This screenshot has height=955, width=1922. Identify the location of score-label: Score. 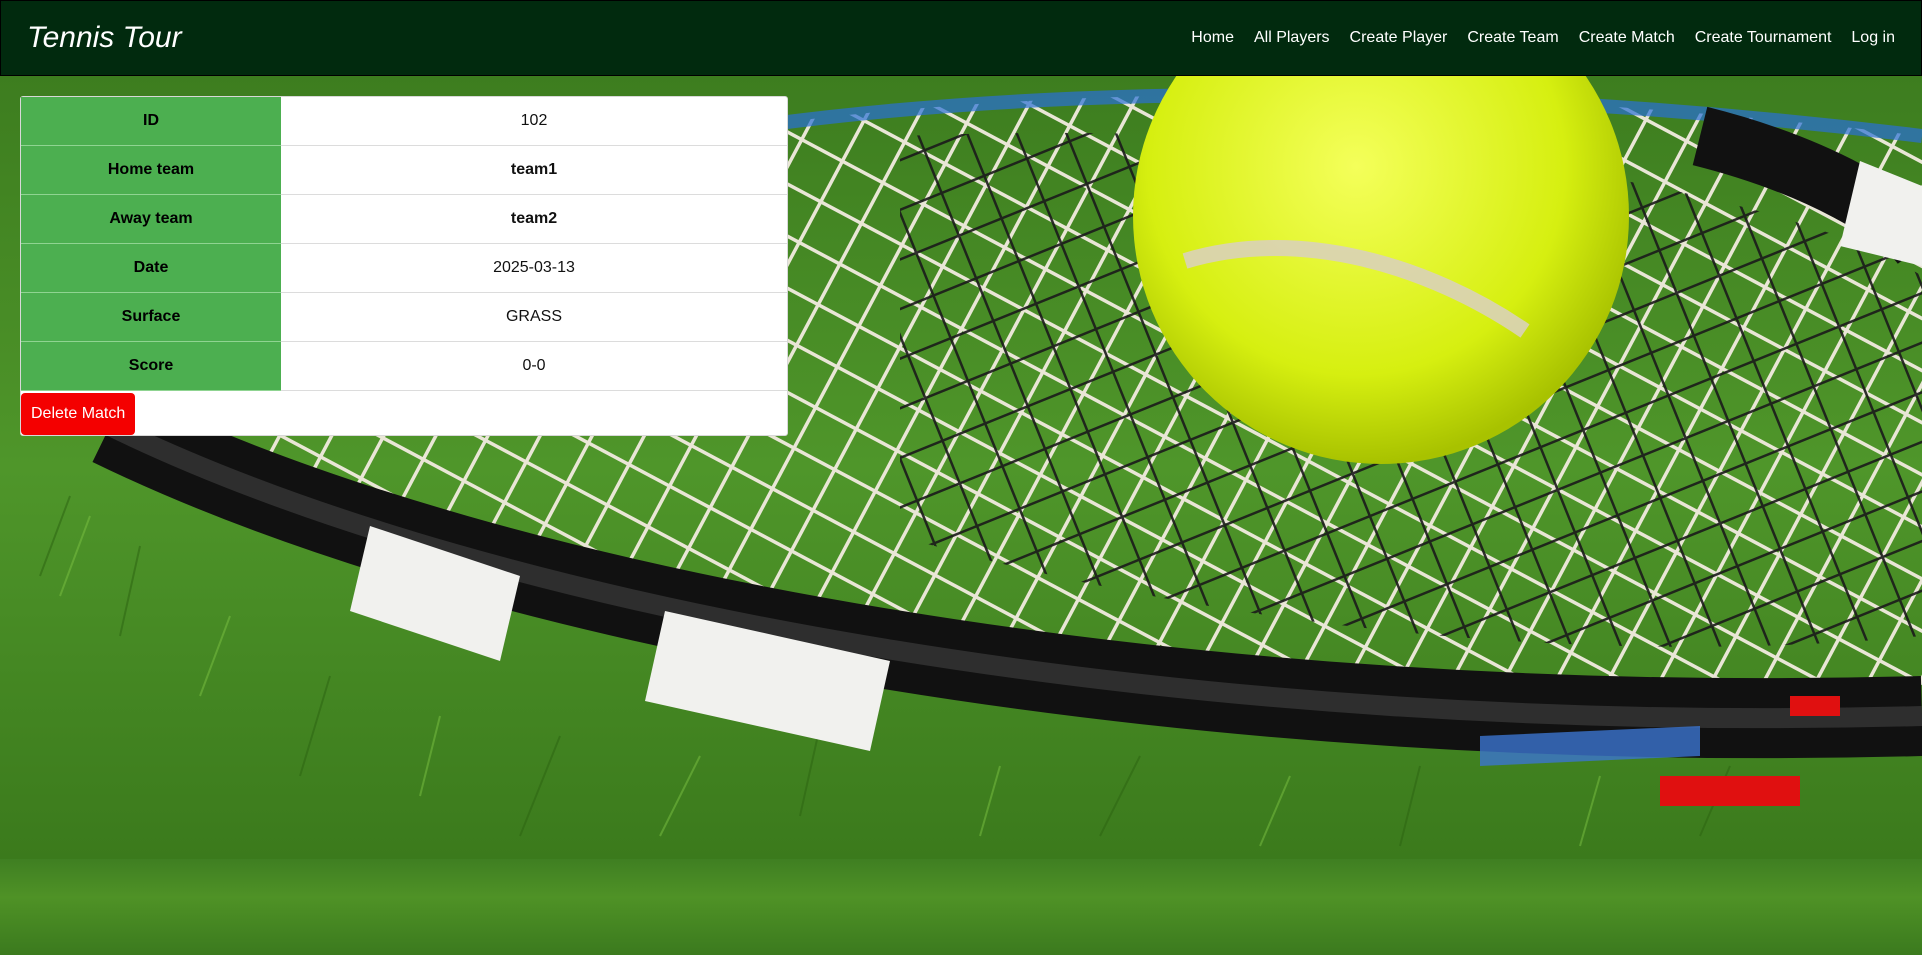
(151, 366).